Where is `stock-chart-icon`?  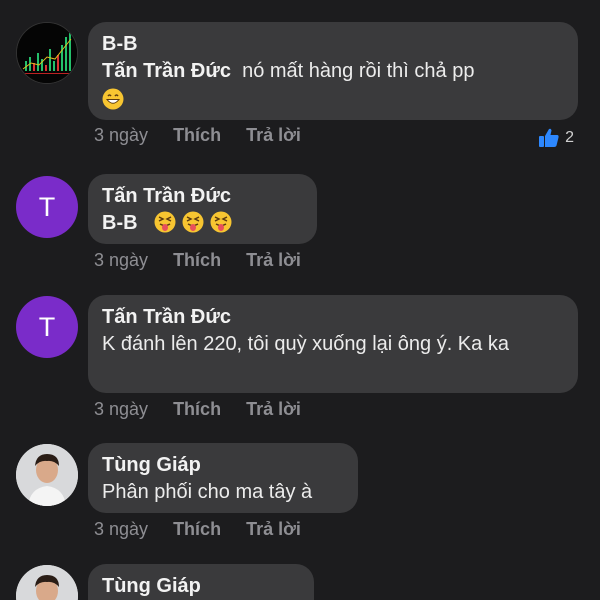
stock-chart-icon is located at coordinates (47, 53).